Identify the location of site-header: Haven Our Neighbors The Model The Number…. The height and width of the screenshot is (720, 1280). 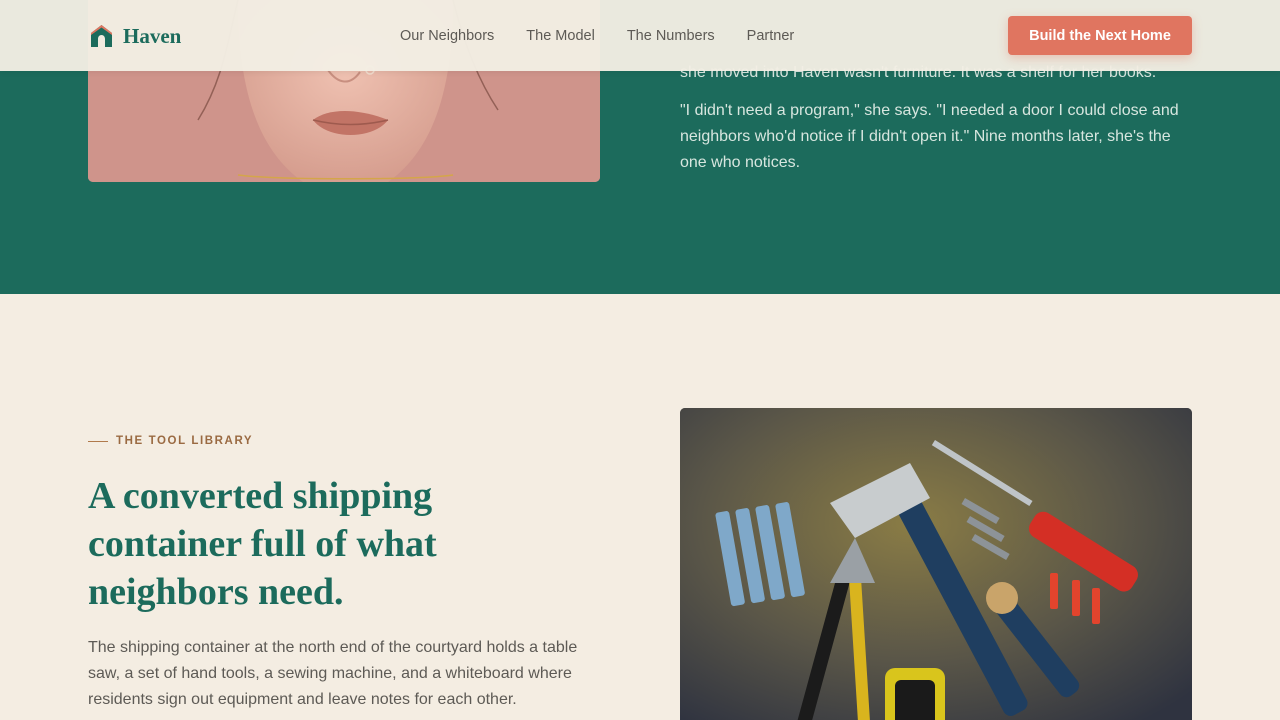
(640, 35).